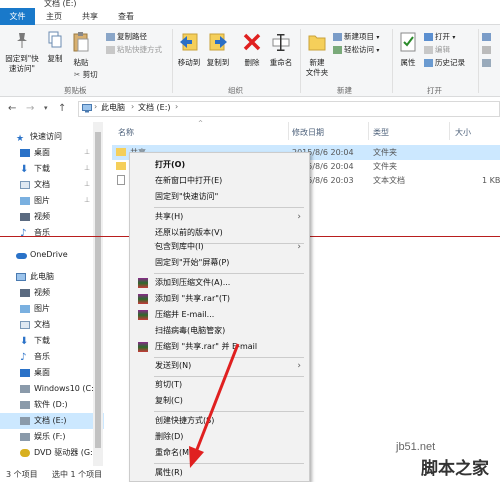 The height and width of the screenshot is (482, 500). I want to click on watermark-site: jb51.net, so click(416, 447).